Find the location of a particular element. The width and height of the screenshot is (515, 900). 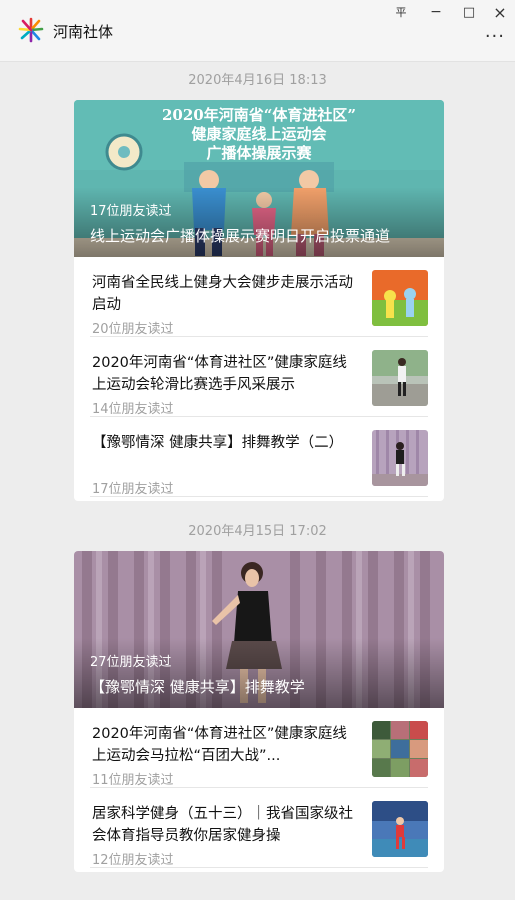

banner-line: 健康家庭线上运动会 is located at coordinates (259, 134).